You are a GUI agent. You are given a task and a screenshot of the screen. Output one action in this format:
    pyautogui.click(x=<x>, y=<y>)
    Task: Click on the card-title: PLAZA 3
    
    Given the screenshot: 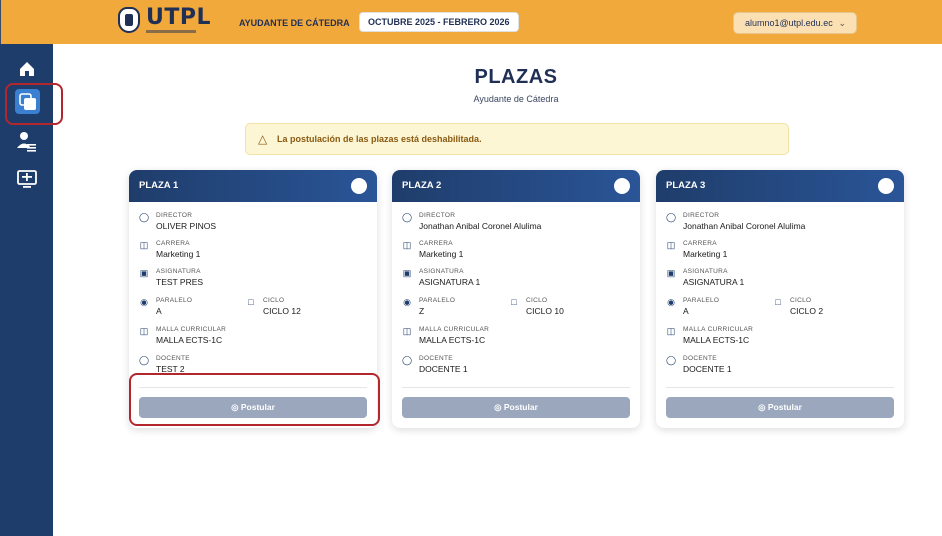 What is the action you would take?
    pyautogui.click(x=686, y=185)
    